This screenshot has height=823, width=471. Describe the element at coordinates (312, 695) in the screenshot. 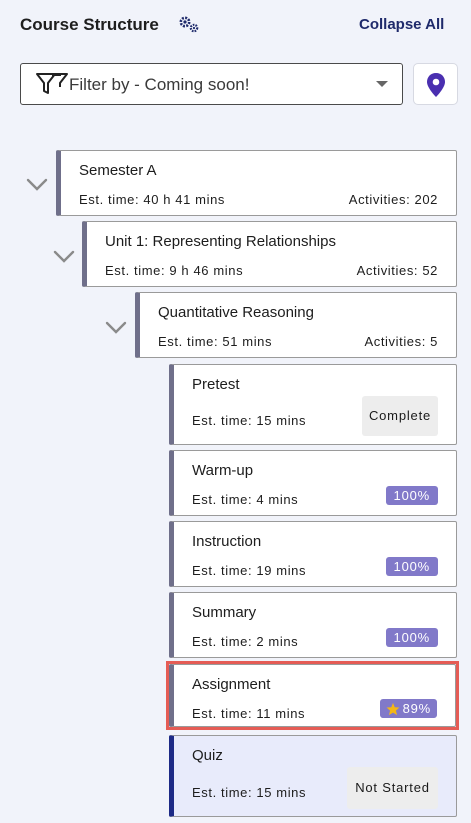

I see `activity-assignment: Assignment Est. time: 11 mins 89%` at that location.